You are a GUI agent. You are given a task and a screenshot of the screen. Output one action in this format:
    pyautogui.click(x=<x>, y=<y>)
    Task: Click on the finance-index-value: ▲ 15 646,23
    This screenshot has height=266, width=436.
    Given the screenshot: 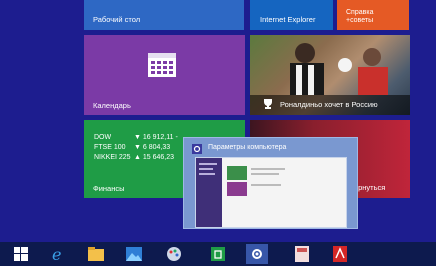 What is the action you would take?
    pyautogui.click(x=154, y=157)
    